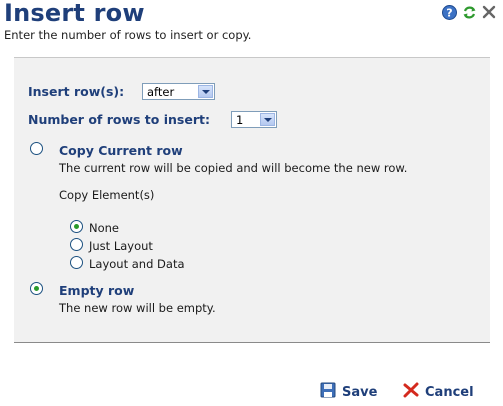  Describe the element at coordinates (76, 91) in the screenshot. I see `insert-rows-label: Insert row(s):` at that location.